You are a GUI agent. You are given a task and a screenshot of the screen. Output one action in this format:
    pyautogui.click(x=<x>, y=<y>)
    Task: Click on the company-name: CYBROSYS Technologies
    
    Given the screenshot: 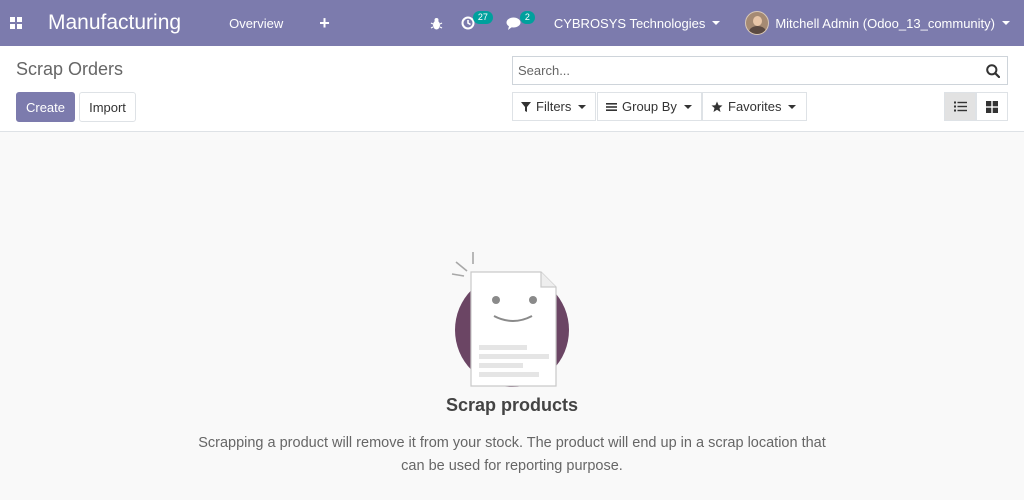 What is the action you would take?
    pyautogui.click(x=629, y=23)
    